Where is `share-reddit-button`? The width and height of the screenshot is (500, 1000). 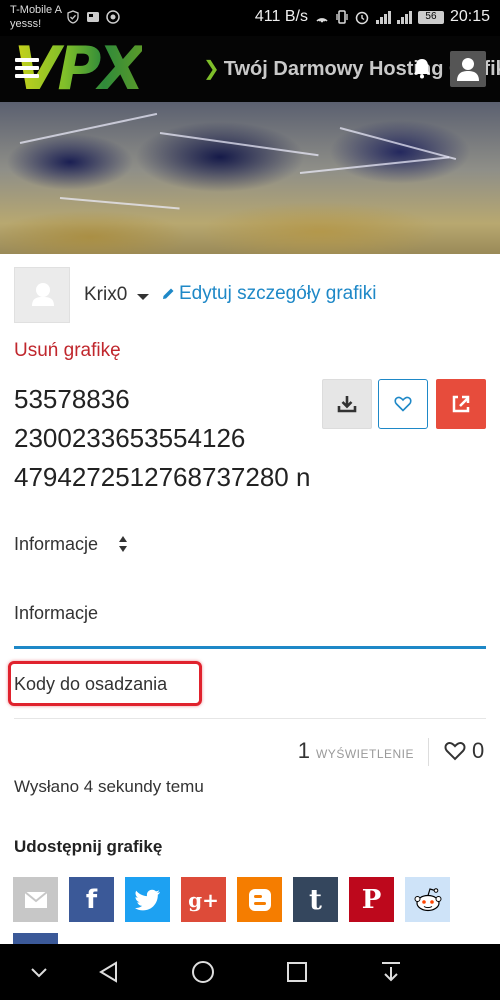 share-reddit-button is located at coordinates (427, 899).